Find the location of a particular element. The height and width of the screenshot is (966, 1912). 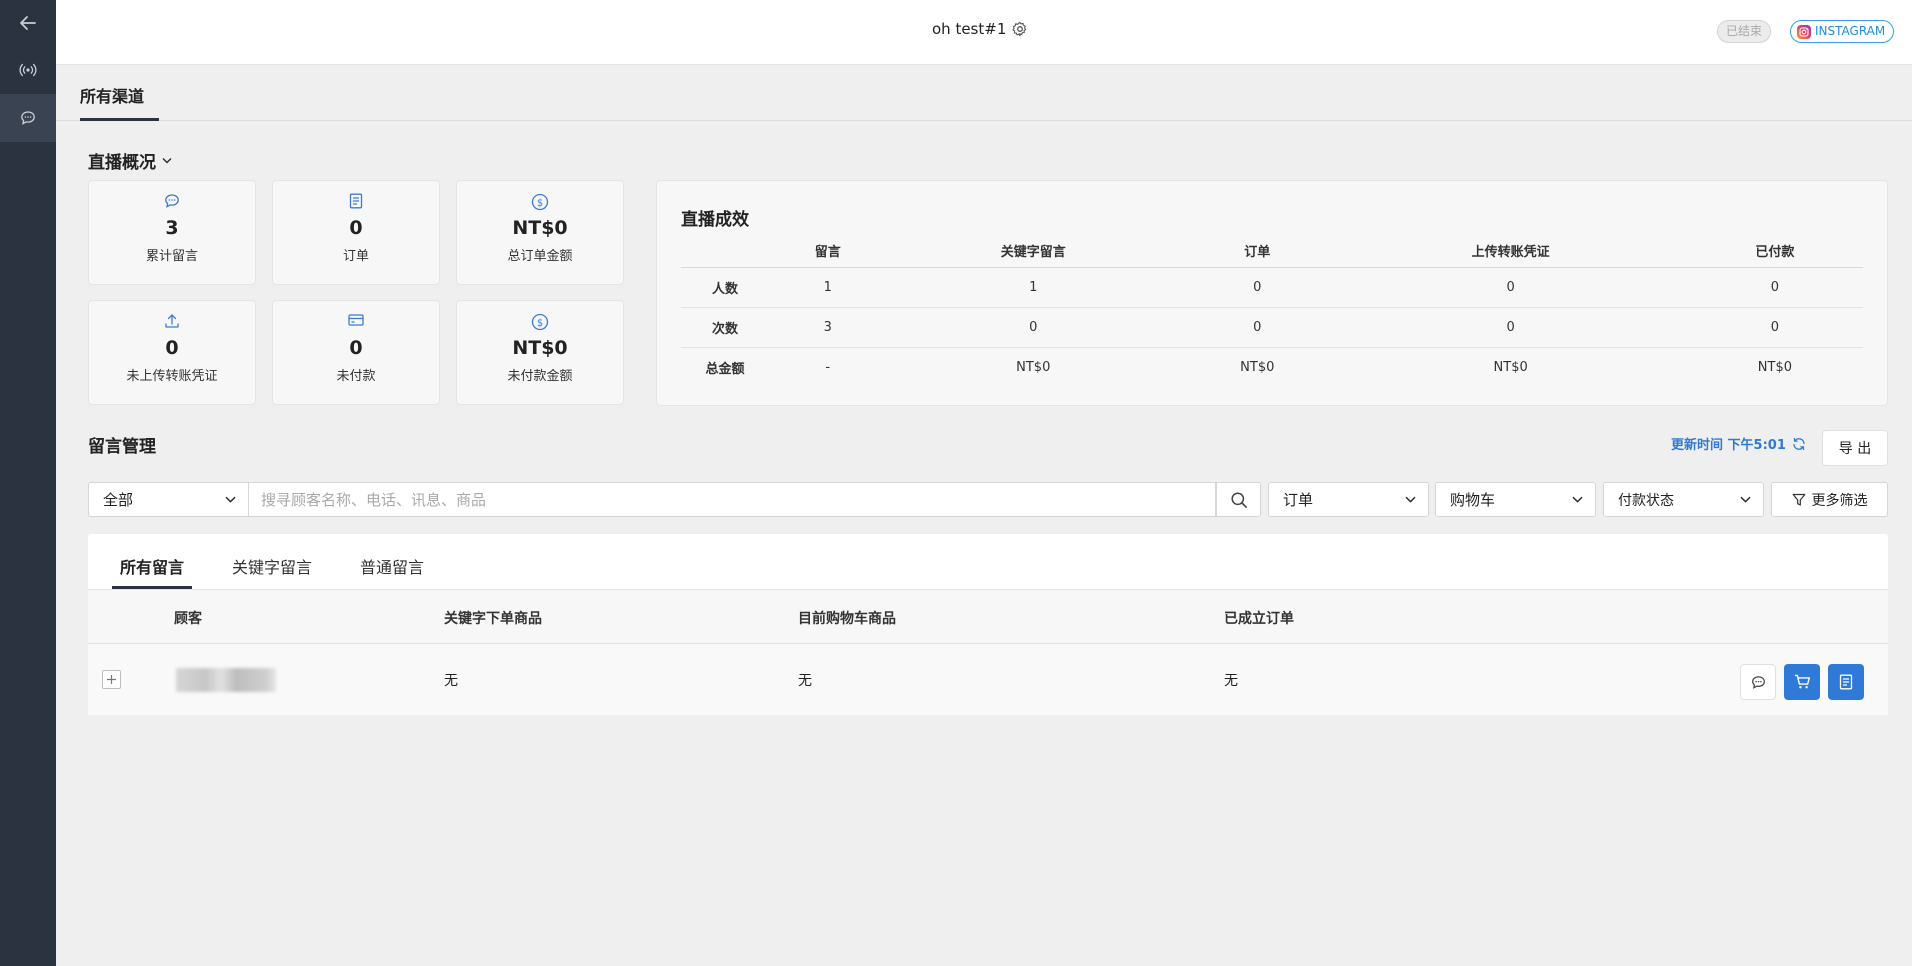

live-broadcast-nav is located at coordinates (28, 70).